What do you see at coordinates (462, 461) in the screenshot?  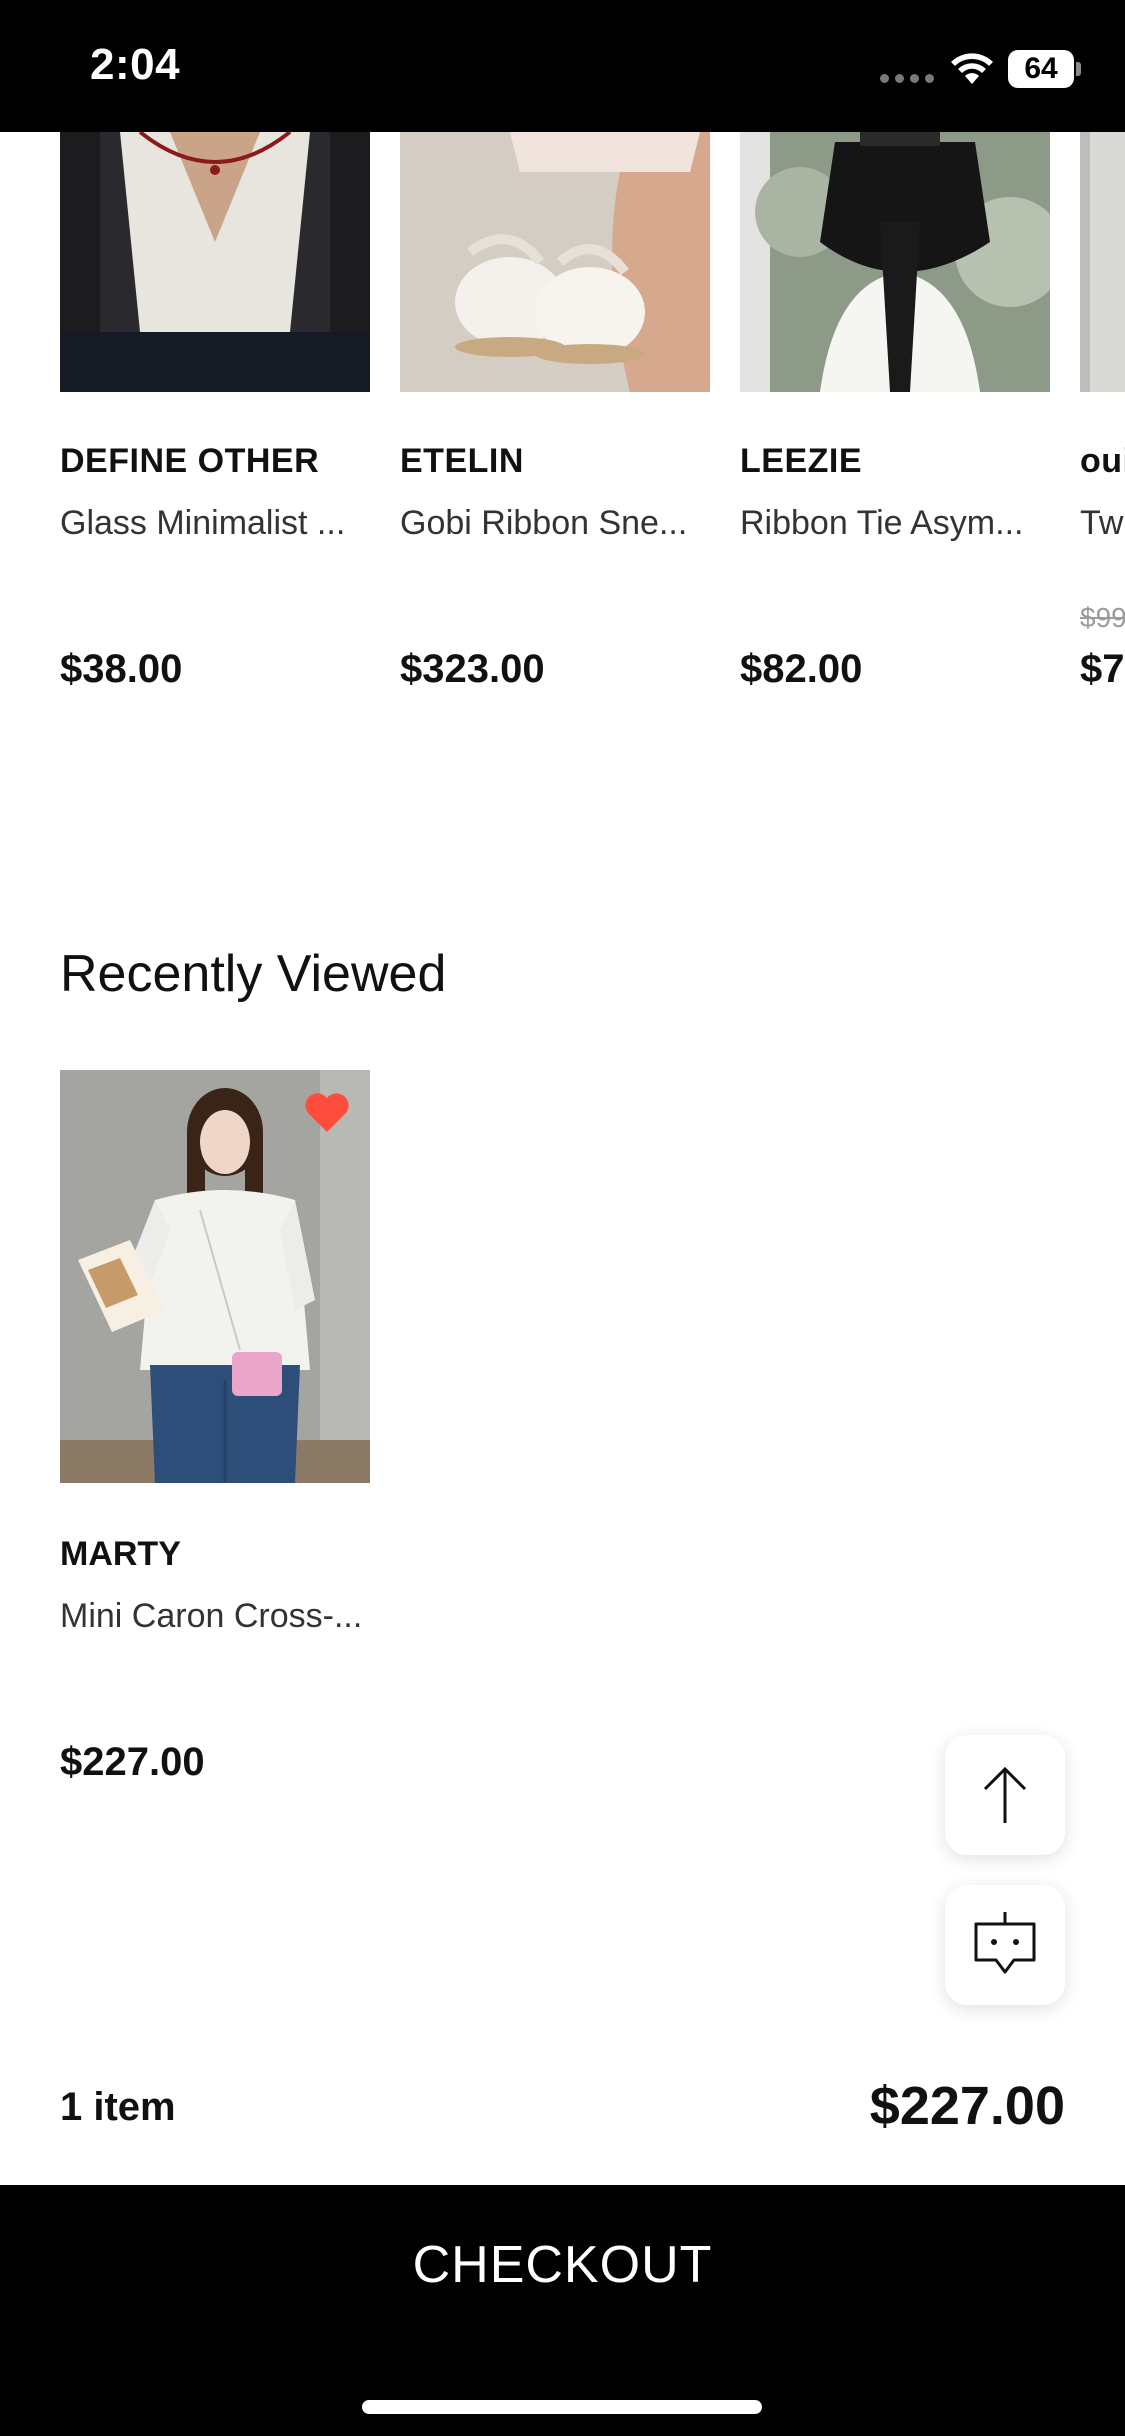 I see `product-brand: ETELIN` at bounding box center [462, 461].